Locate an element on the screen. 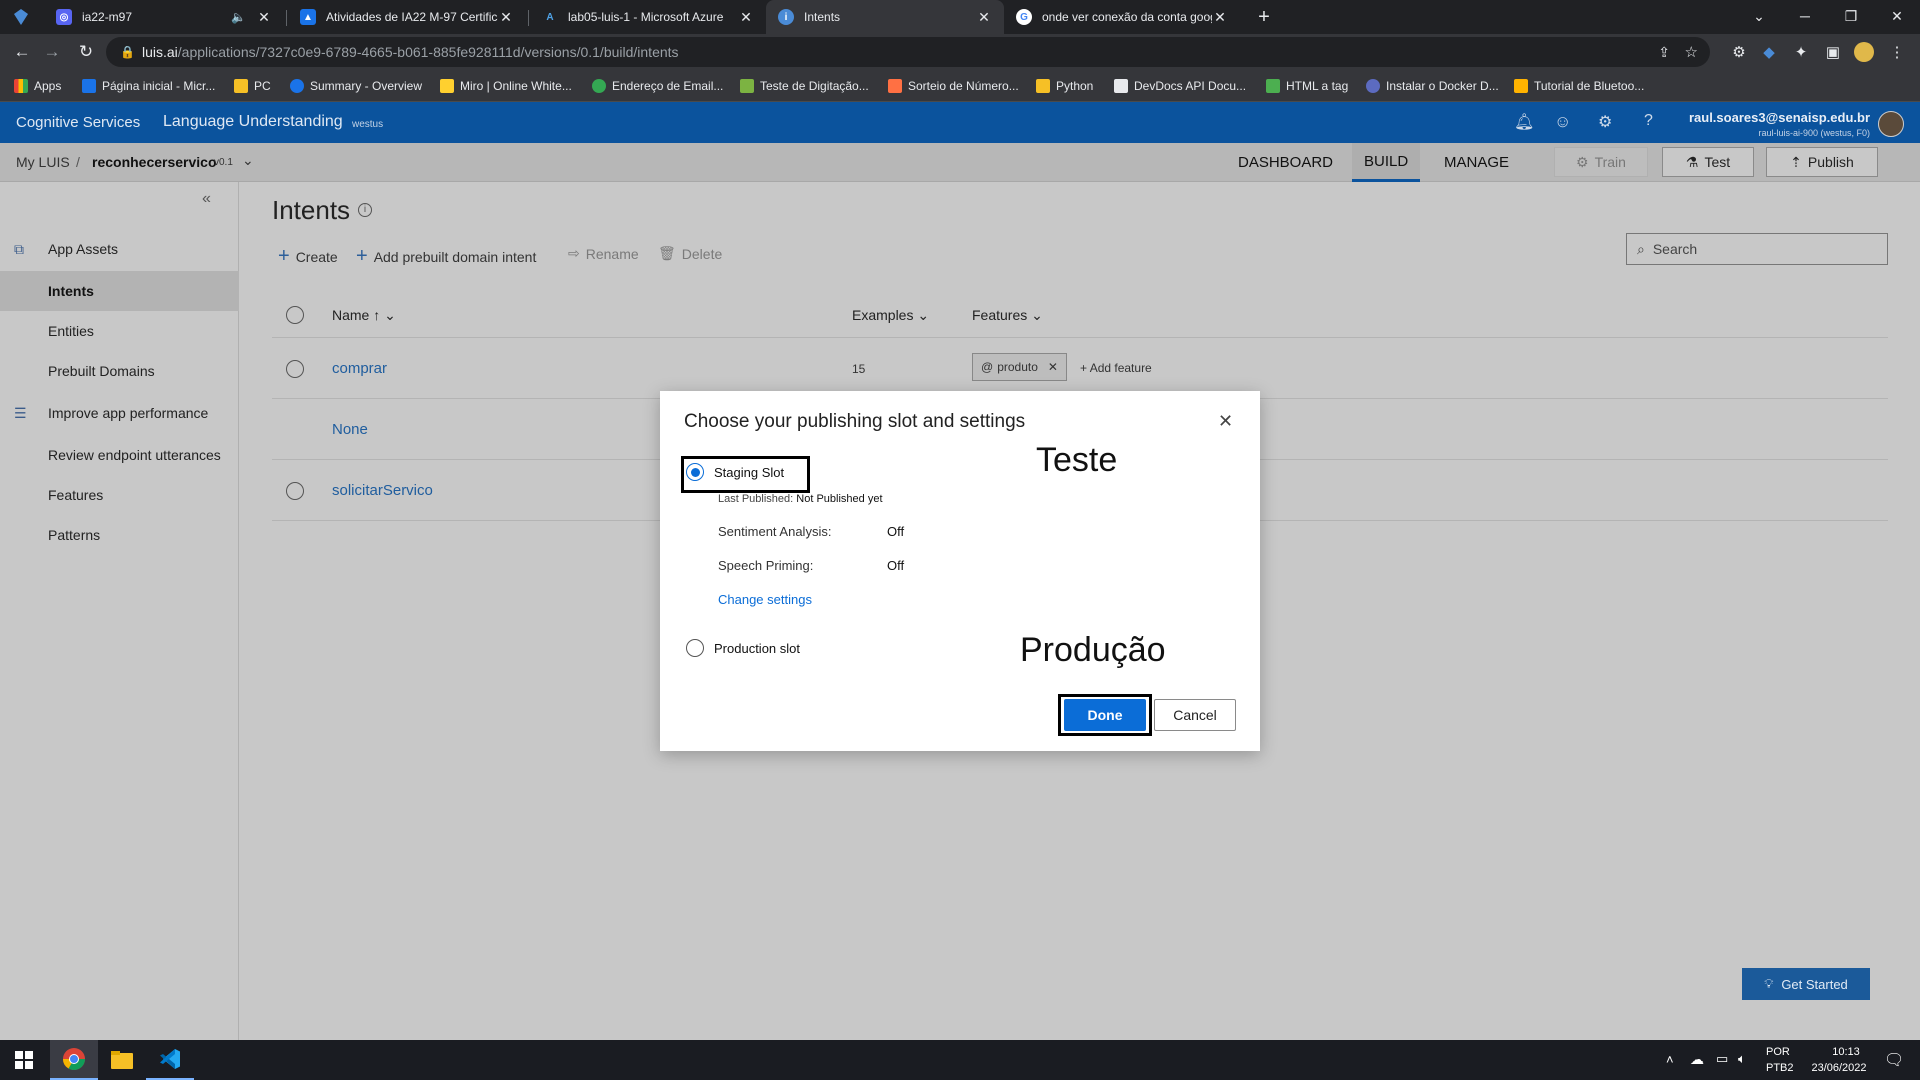 Image resolution: width=1920 pixels, height=1080 pixels. tab-dashboard: DASHBOARD is located at coordinates (1285, 162).